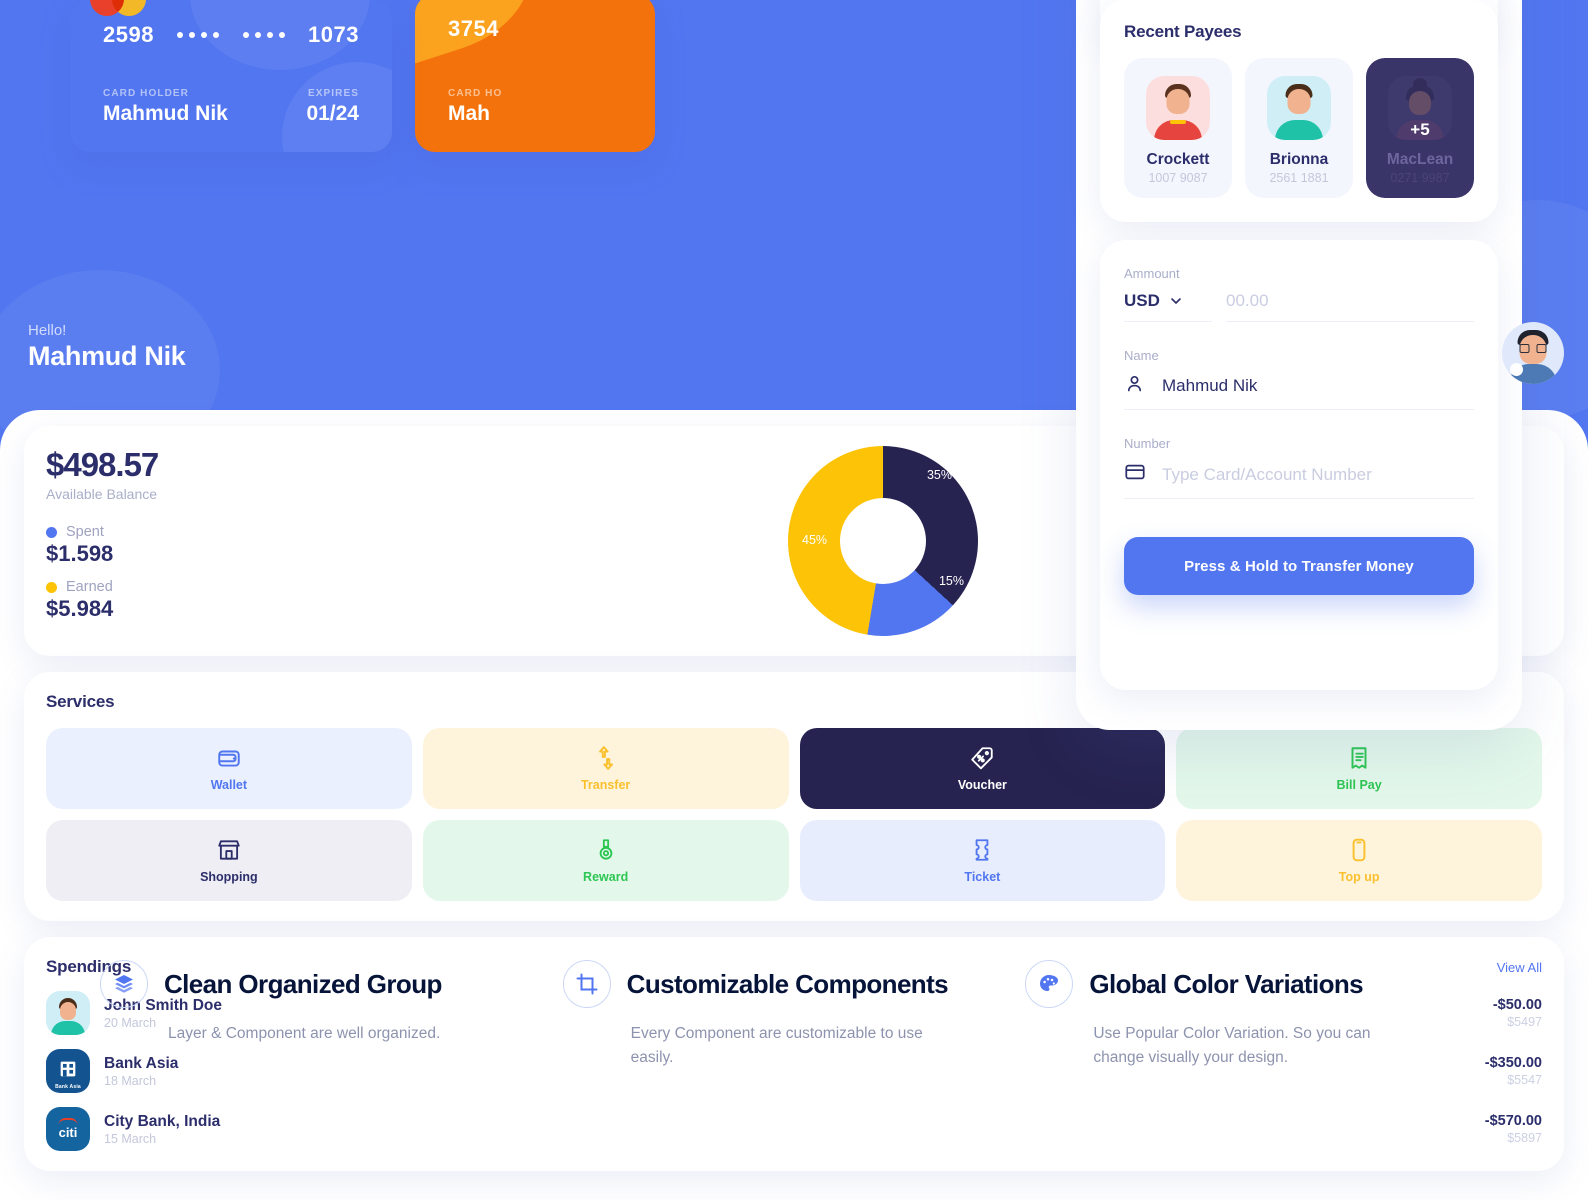 This screenshot has height=1200, width=1588. I want to click on user-name: Mahmud Nik, so click(107, 356).